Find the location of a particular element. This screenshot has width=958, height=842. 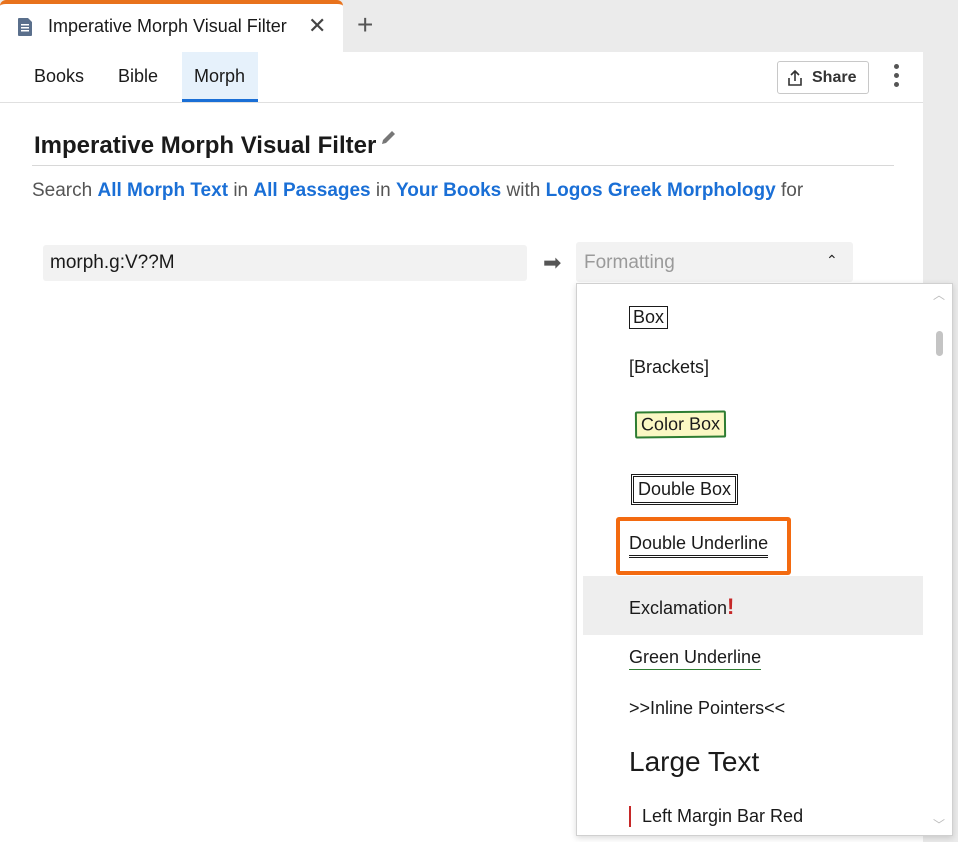

document-tab: Imperative Morph Visual Filter ✕ is located at coordinates (171, 26).